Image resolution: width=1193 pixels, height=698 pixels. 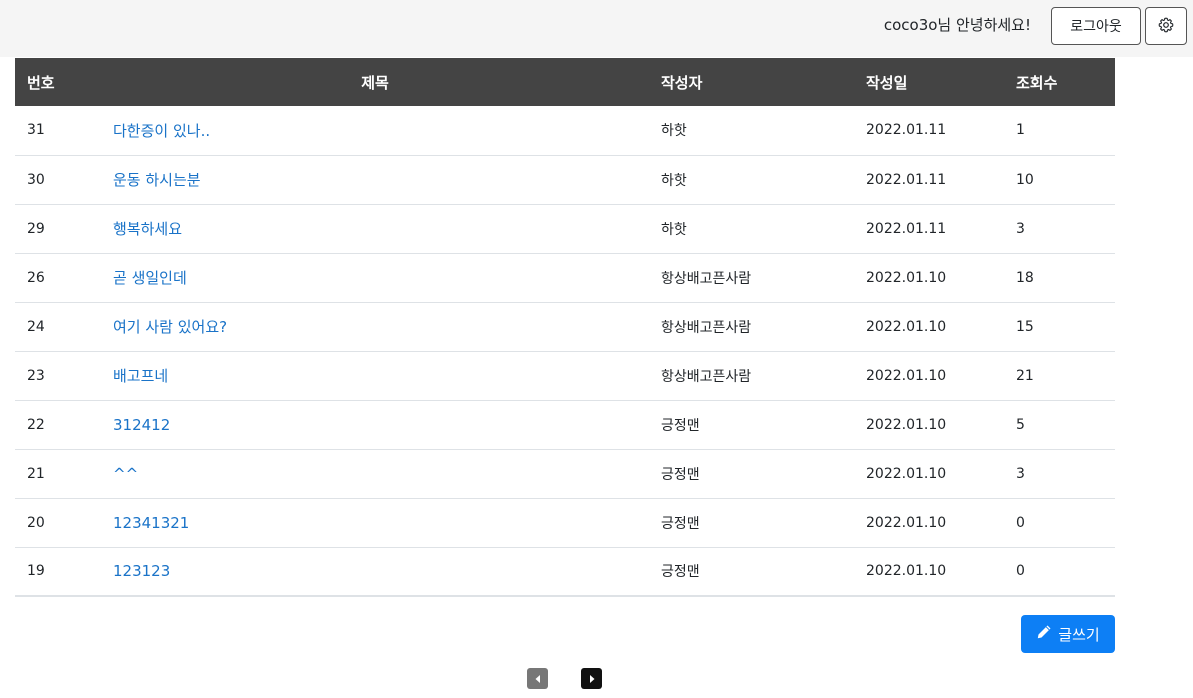 I want to click on table-header-row: 번호 제목 작성자 작성일 조회수, so click(x=565, y=82).